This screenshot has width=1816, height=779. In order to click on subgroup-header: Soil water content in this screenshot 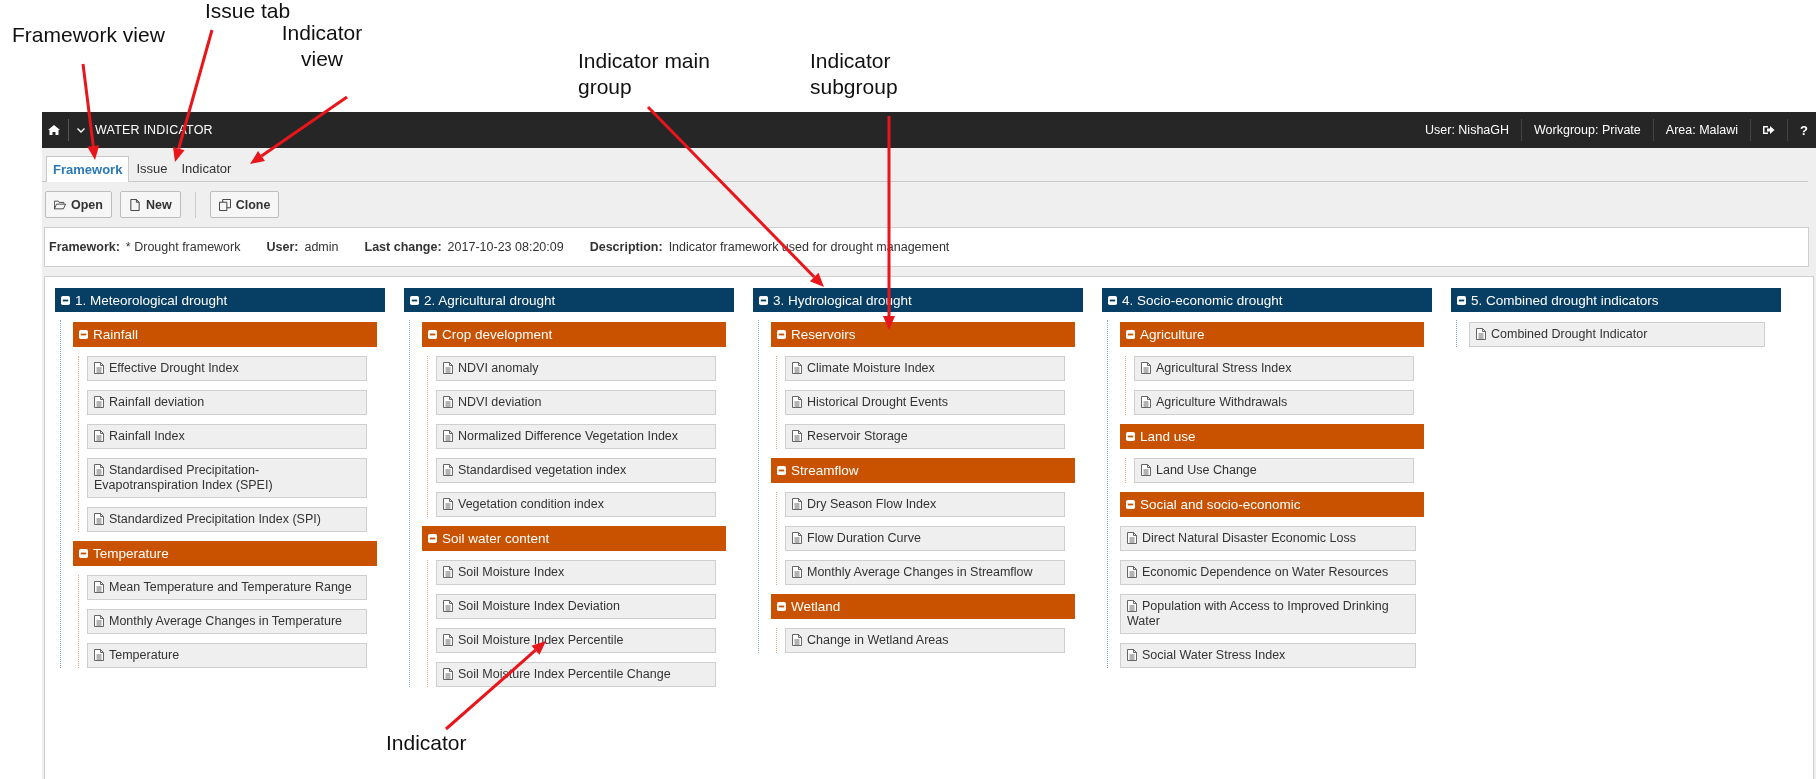, I will do `click(574, 538)`.